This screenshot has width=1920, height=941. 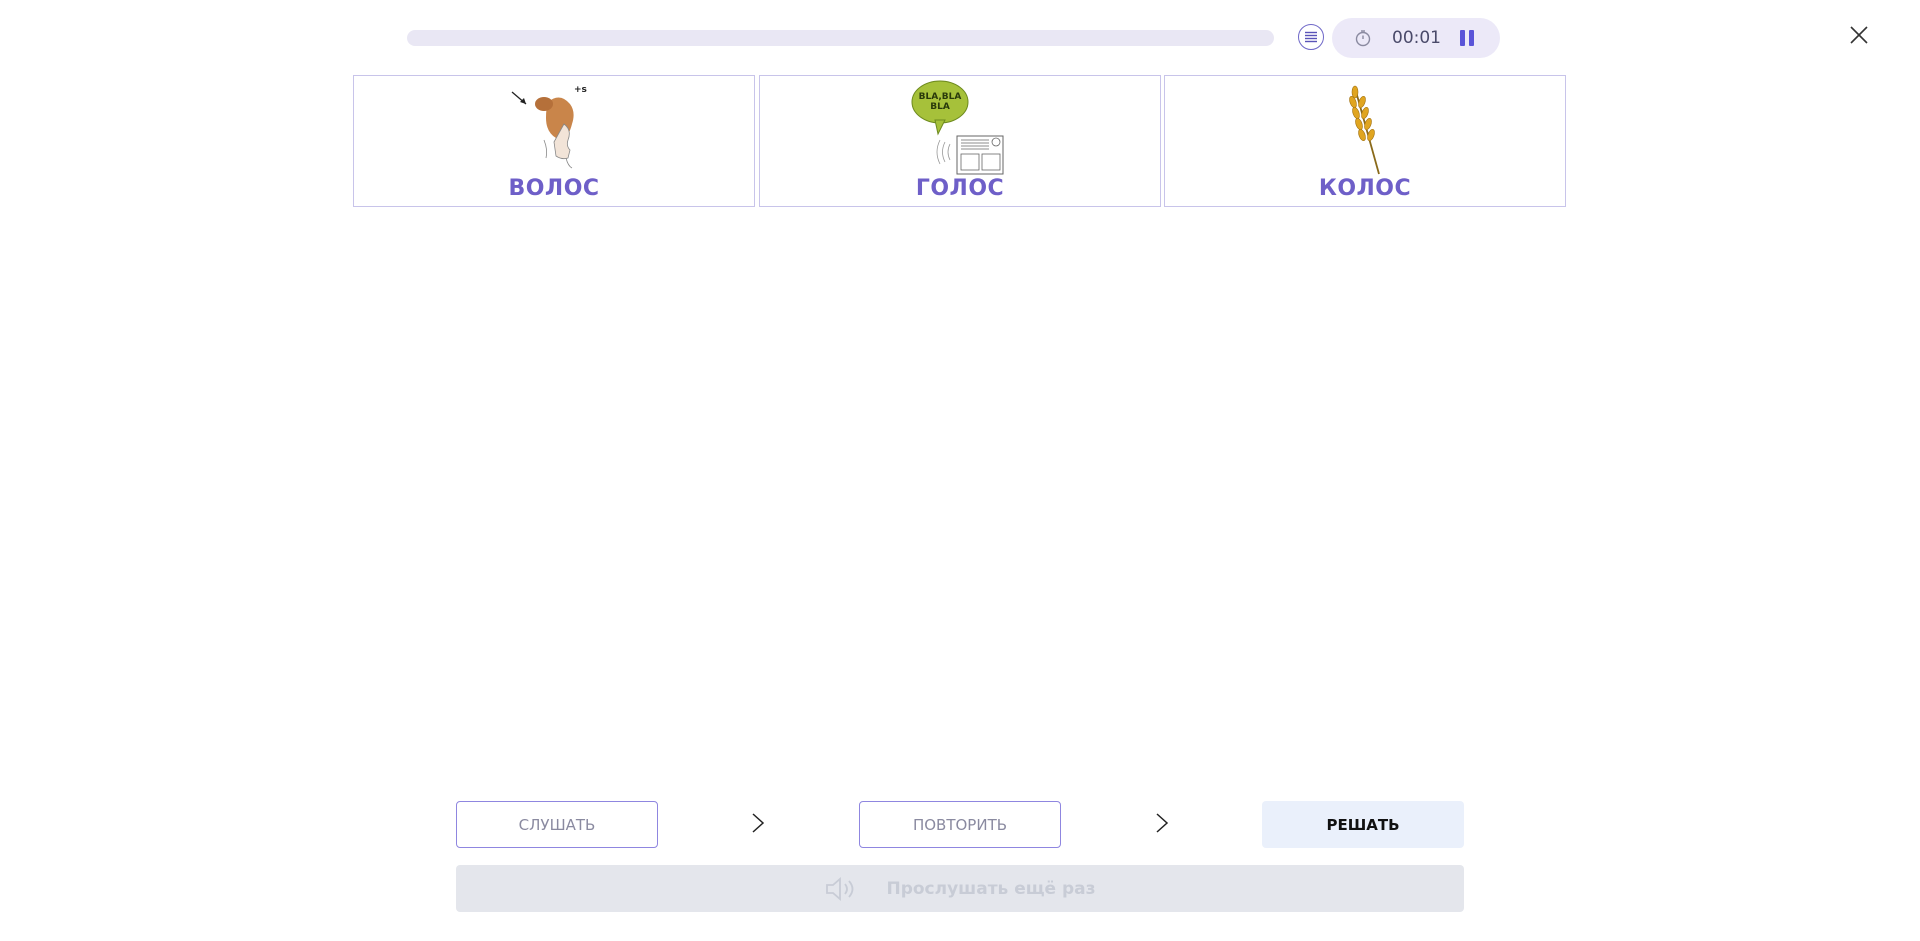 I want to click on list-icon, so click(x=1311, y=37).